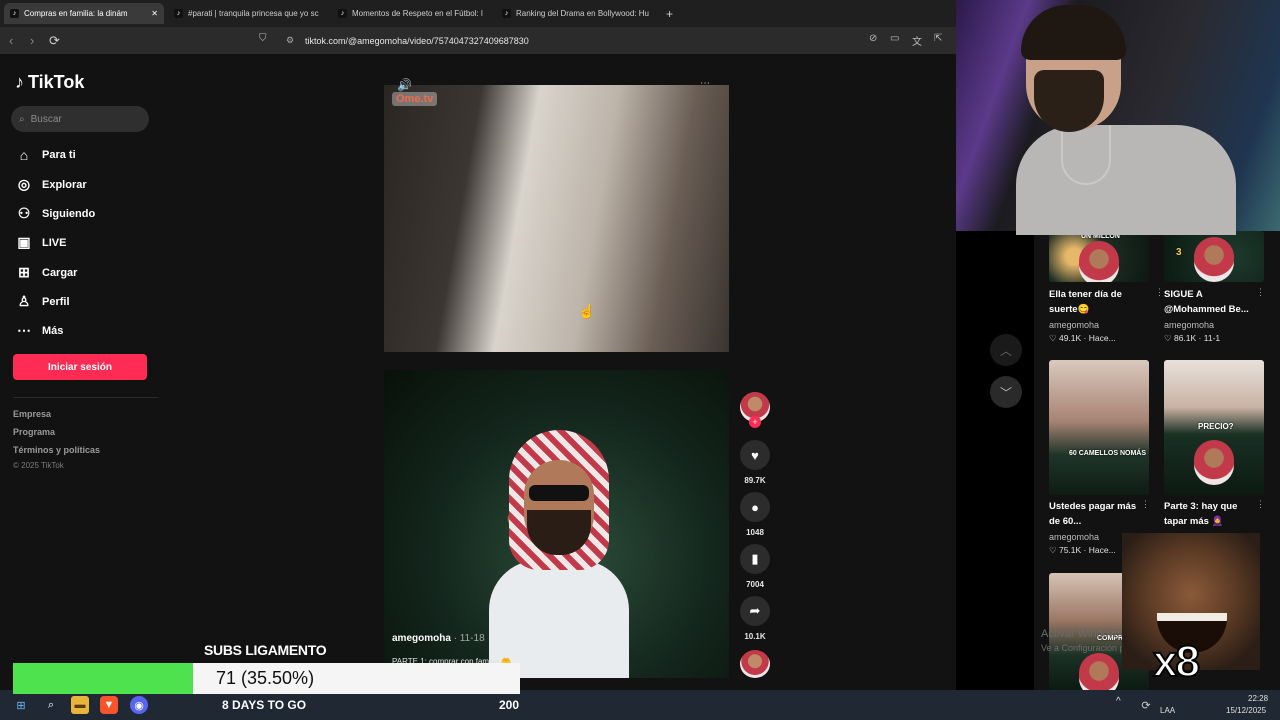 This screenshot has width=1280, height=720. I want to click on windows-start-icon: ⊞, so click(21, 705).